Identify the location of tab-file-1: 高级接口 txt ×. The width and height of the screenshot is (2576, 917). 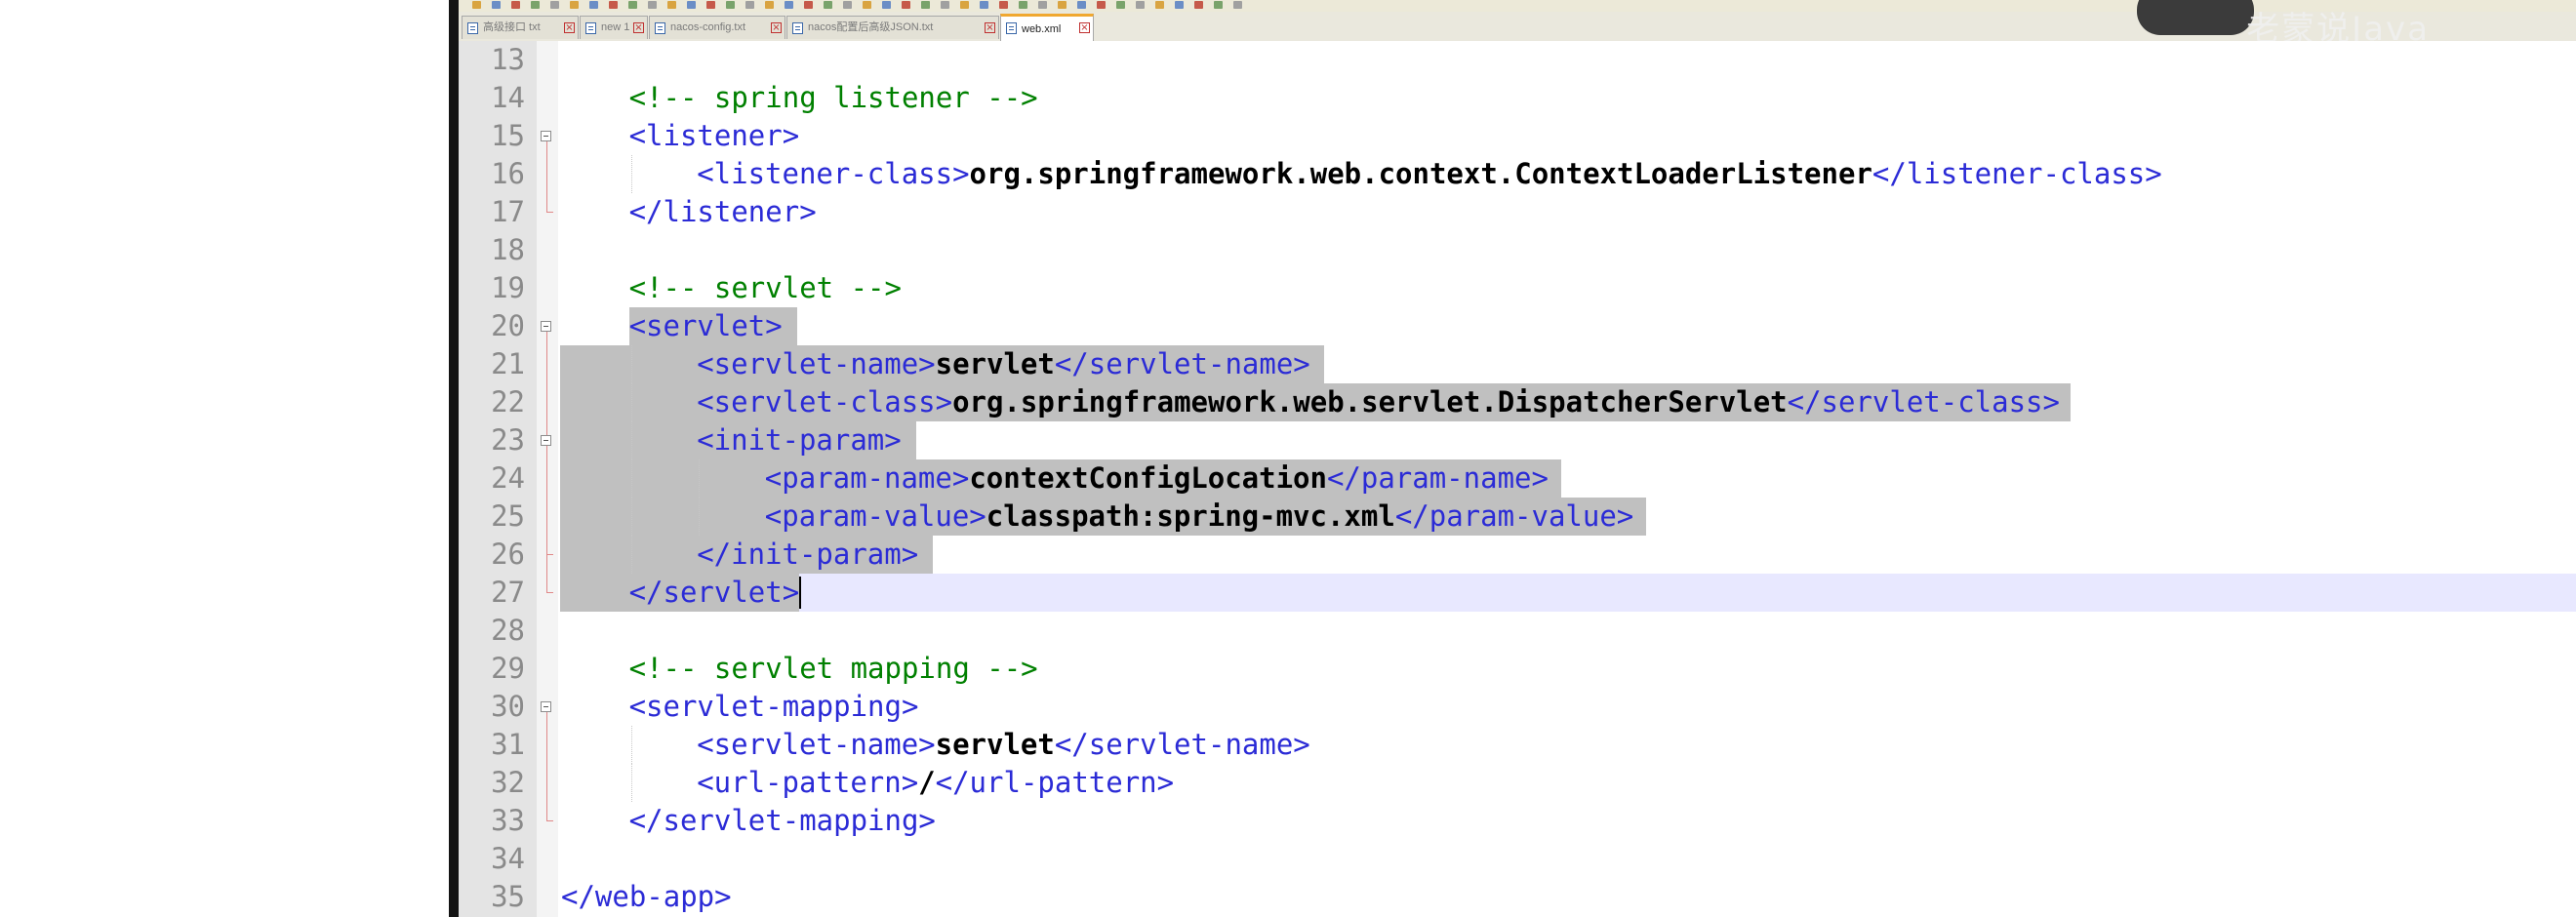
(520, 27).